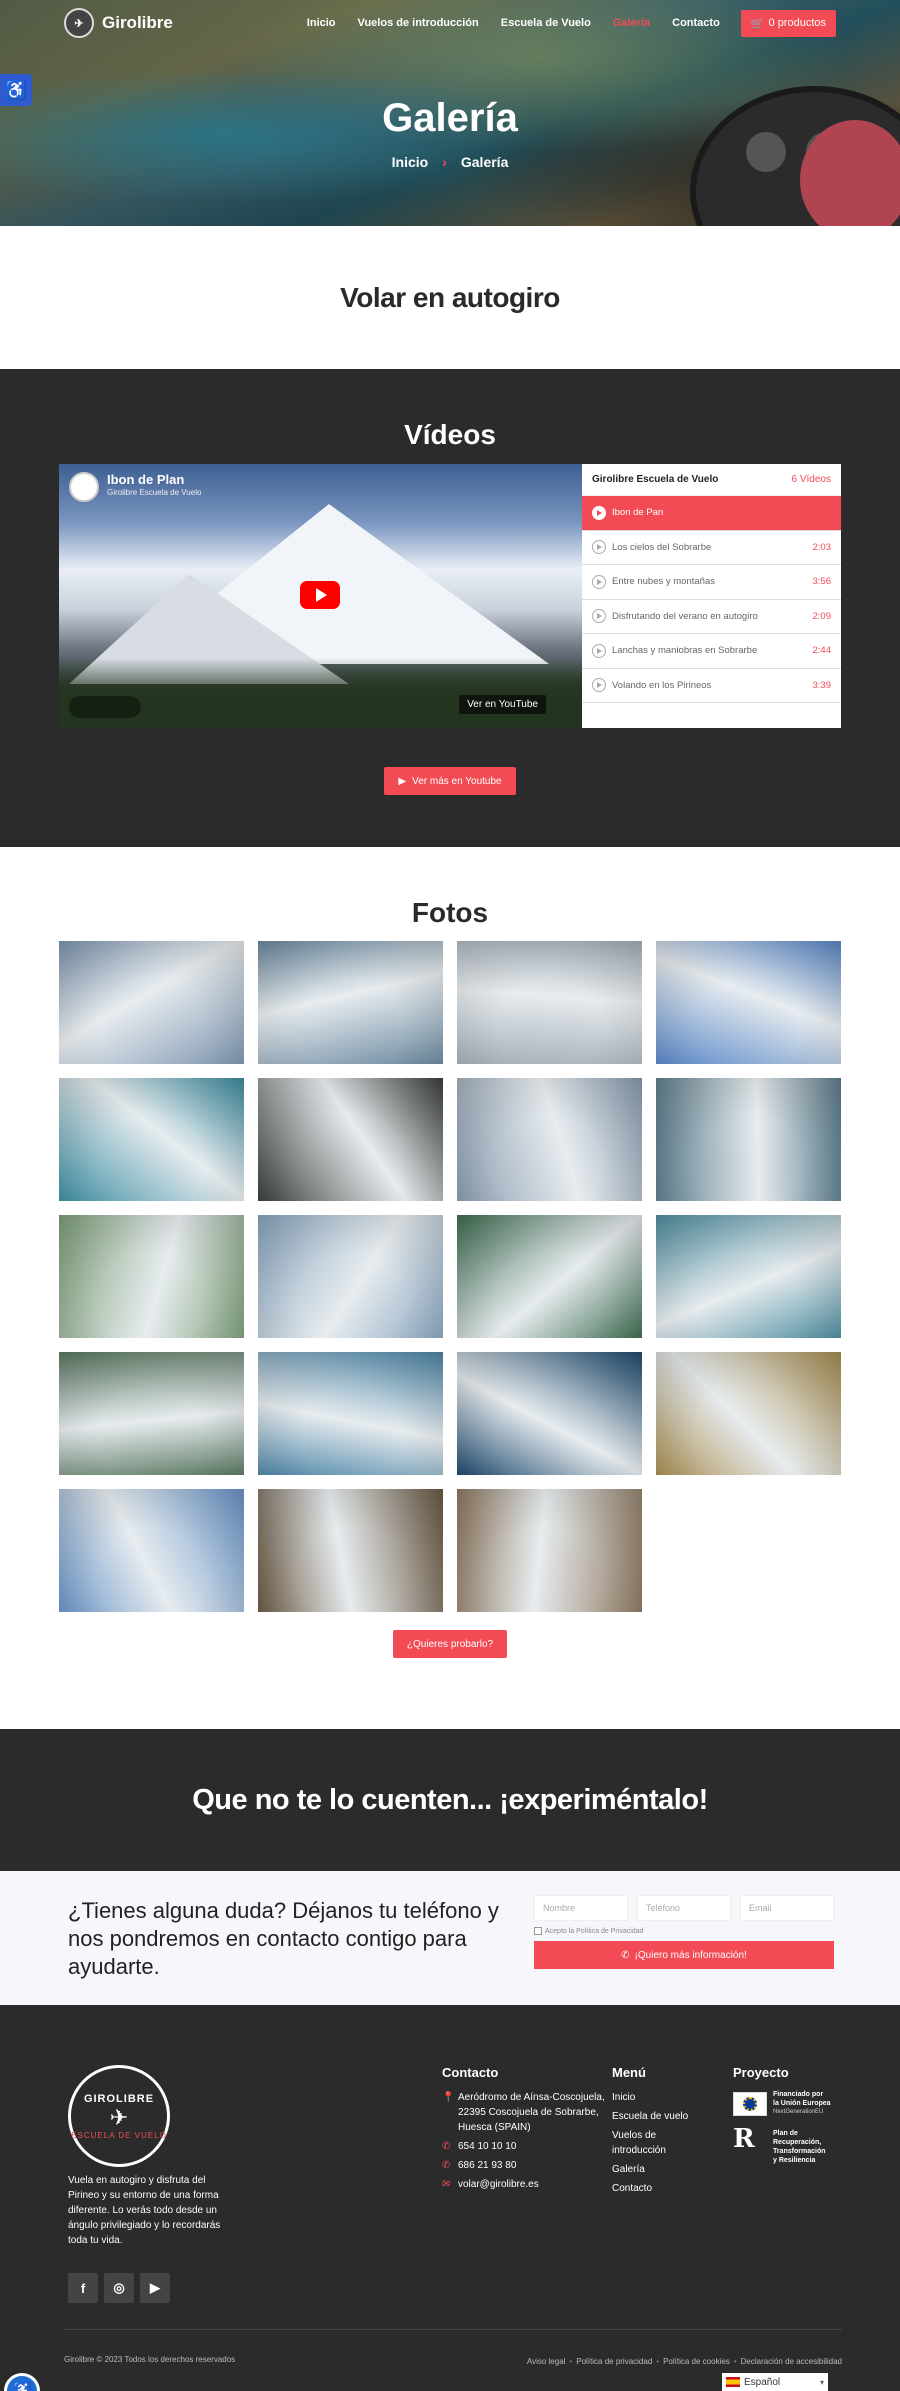 The height and width of the screenshot is (2391, 900). Describe the element at coordinates (711, 617) in the screenshot. I see `playlist-item: Disfrutando del verano en autogiro 2:09` at that location.